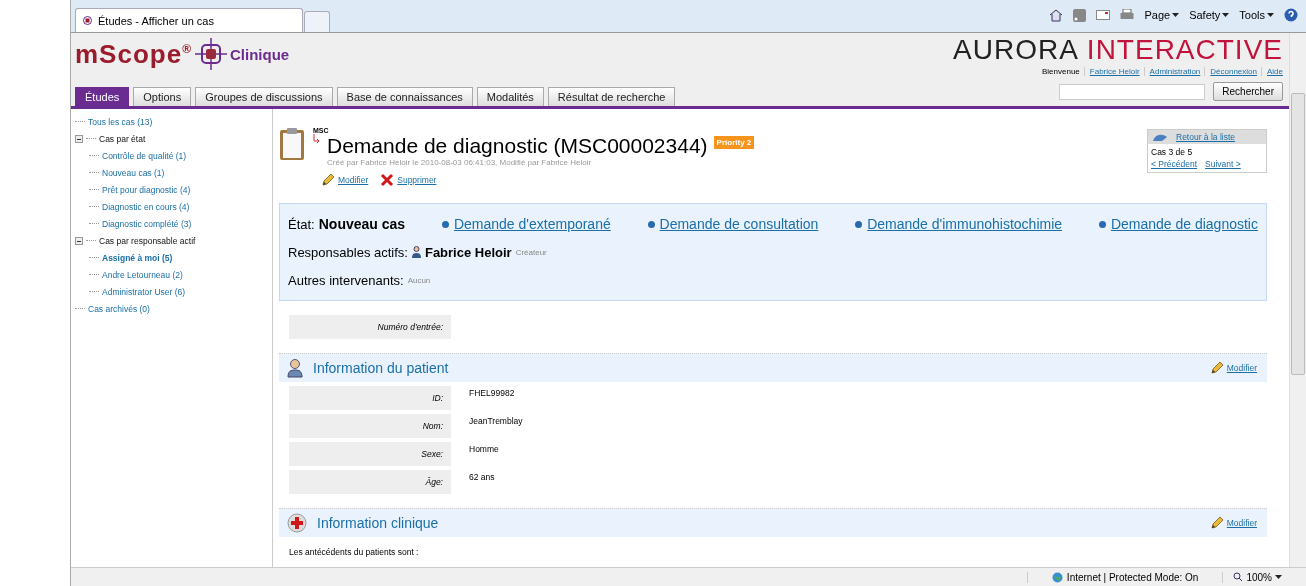  What do you see at coordinates (1162, 15) in the screenshot?
I see `toolbar-menu: Page` at bounding box center [1162, 15].